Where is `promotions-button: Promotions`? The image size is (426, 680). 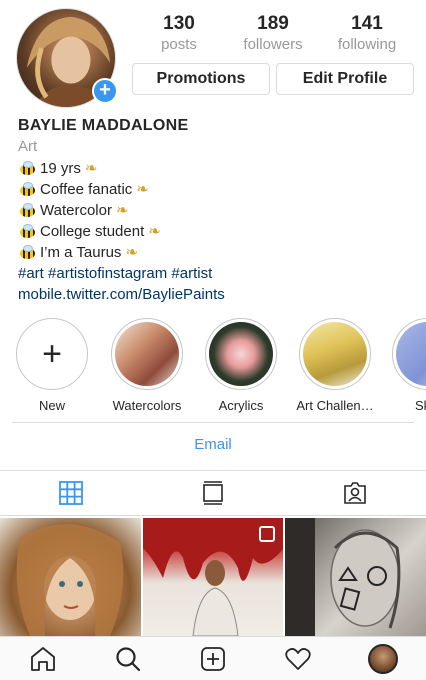
promotions-button: Promotions is located at coordinates (201, 79).